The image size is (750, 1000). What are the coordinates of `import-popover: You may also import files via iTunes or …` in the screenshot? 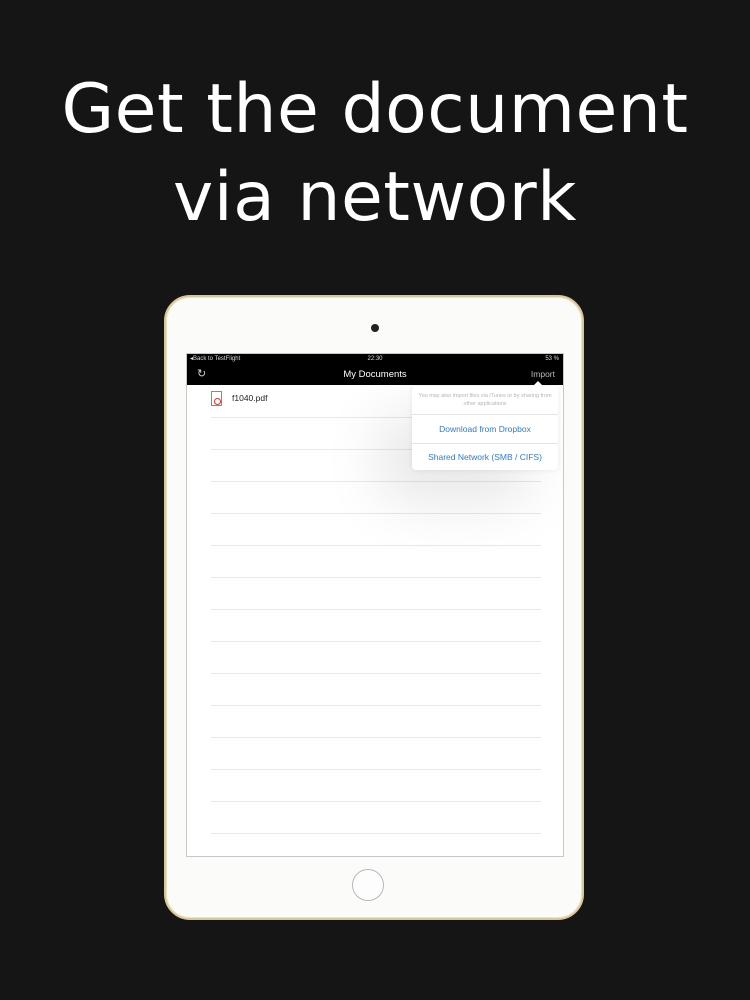 It's located at (485, 425).